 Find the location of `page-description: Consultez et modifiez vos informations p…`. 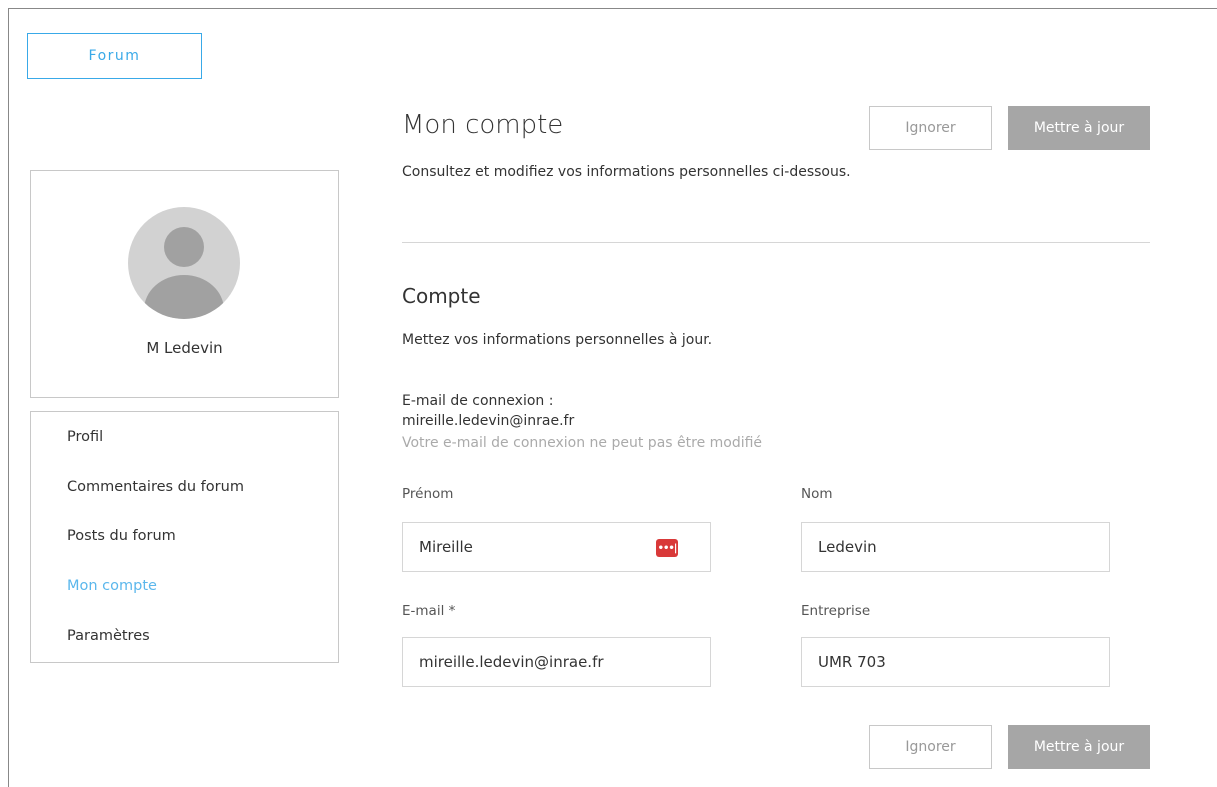

page-description: Consultez et modifiez vos informations p… is located at coordinates (626, 172).